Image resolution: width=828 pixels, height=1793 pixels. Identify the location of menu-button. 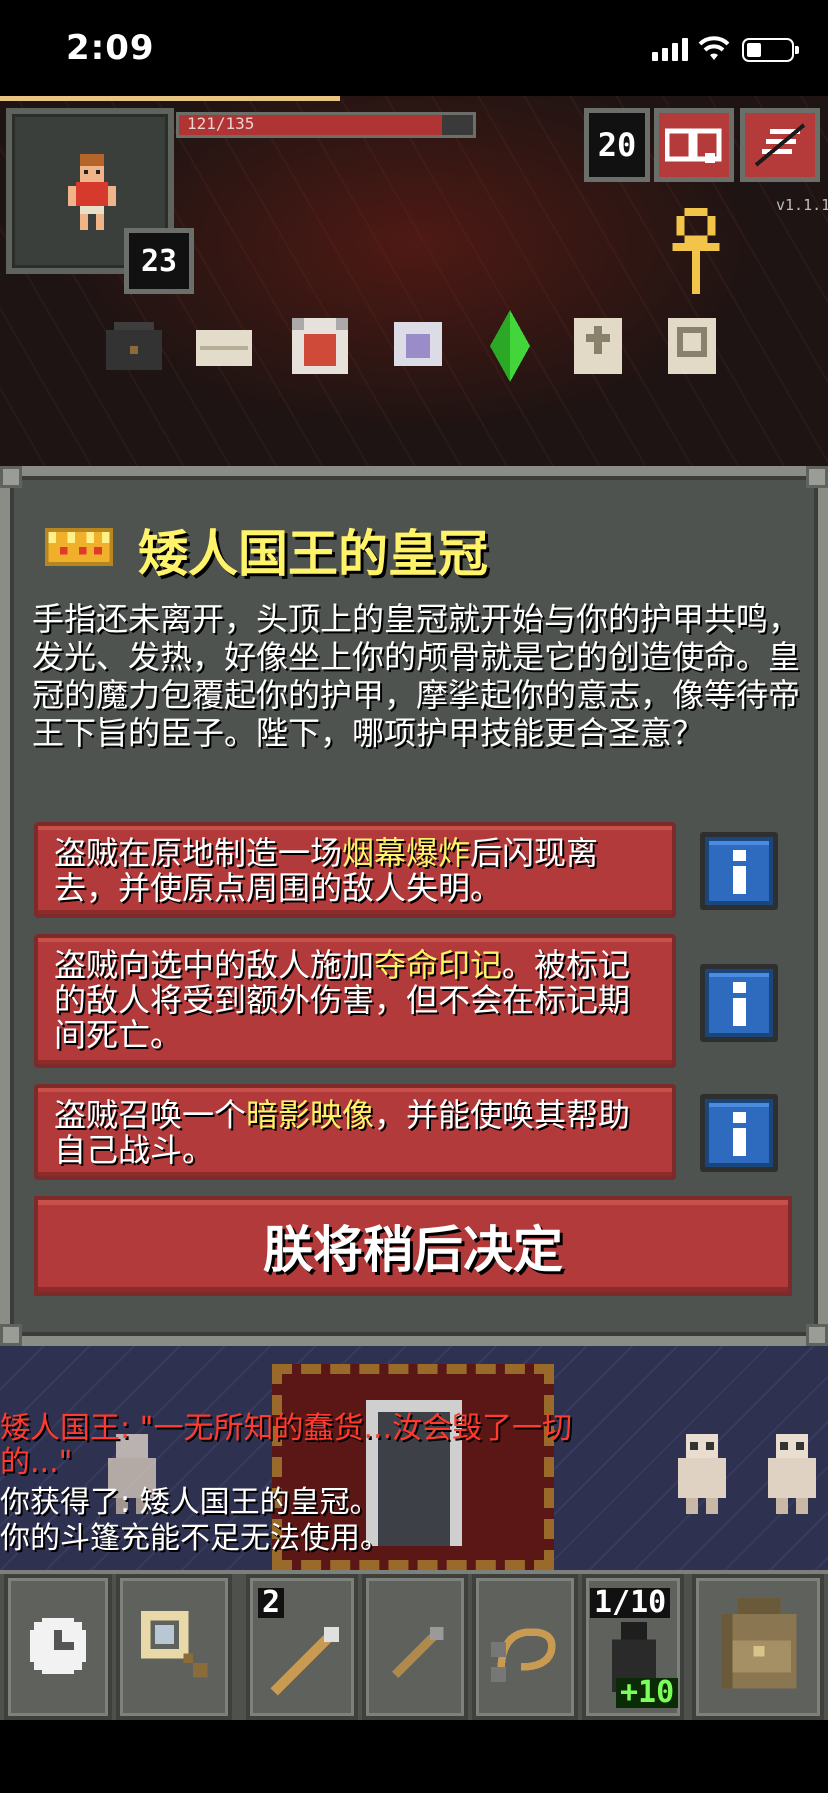
(780, 145).